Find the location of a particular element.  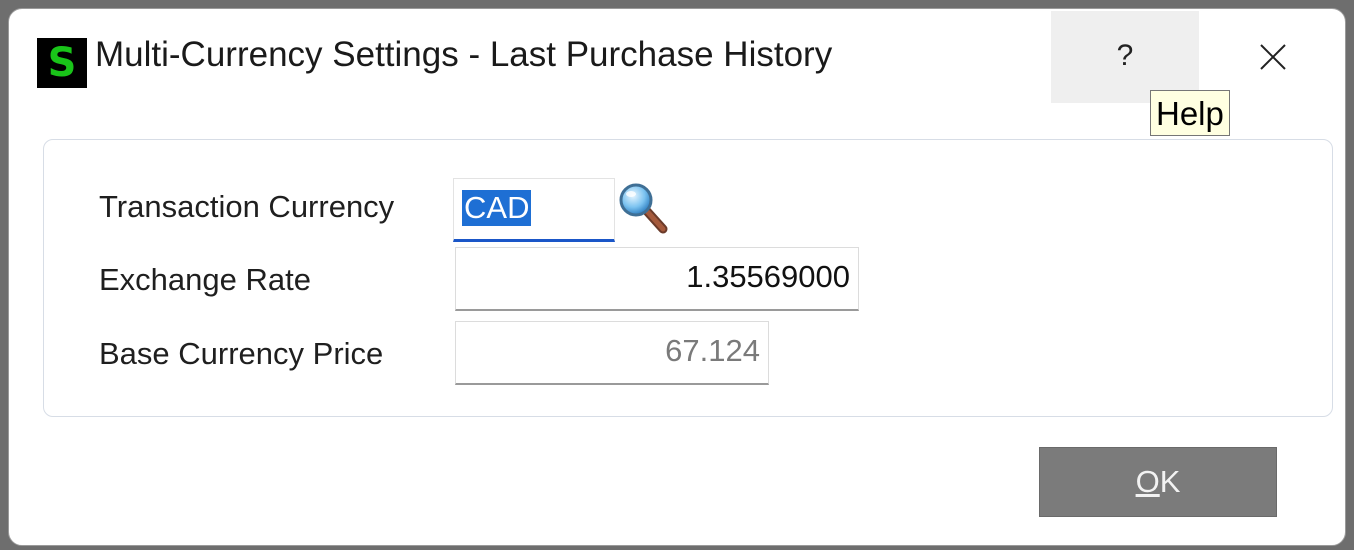

ok-label-rest: K is located at coordinates (1170, 481).